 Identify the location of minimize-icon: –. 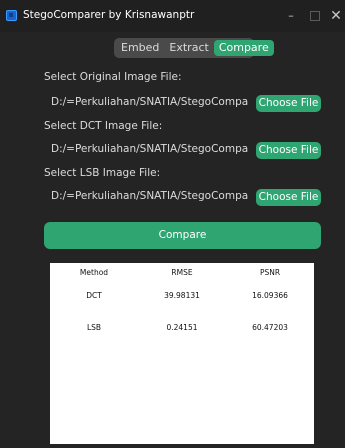
(291, 16).